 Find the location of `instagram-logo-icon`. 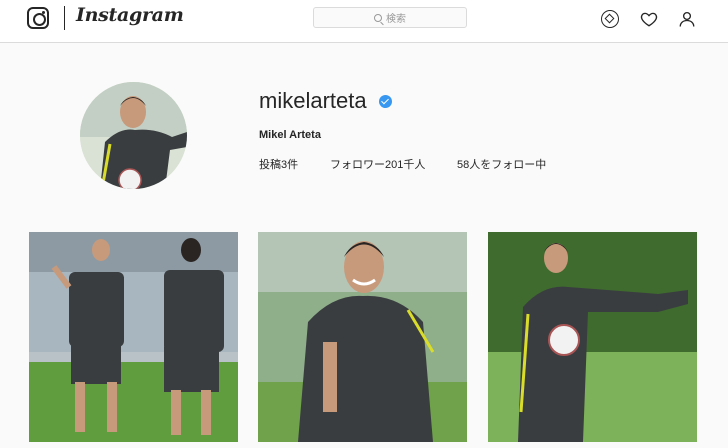

instagram-logo-icon is located at coordinates (38, 18).